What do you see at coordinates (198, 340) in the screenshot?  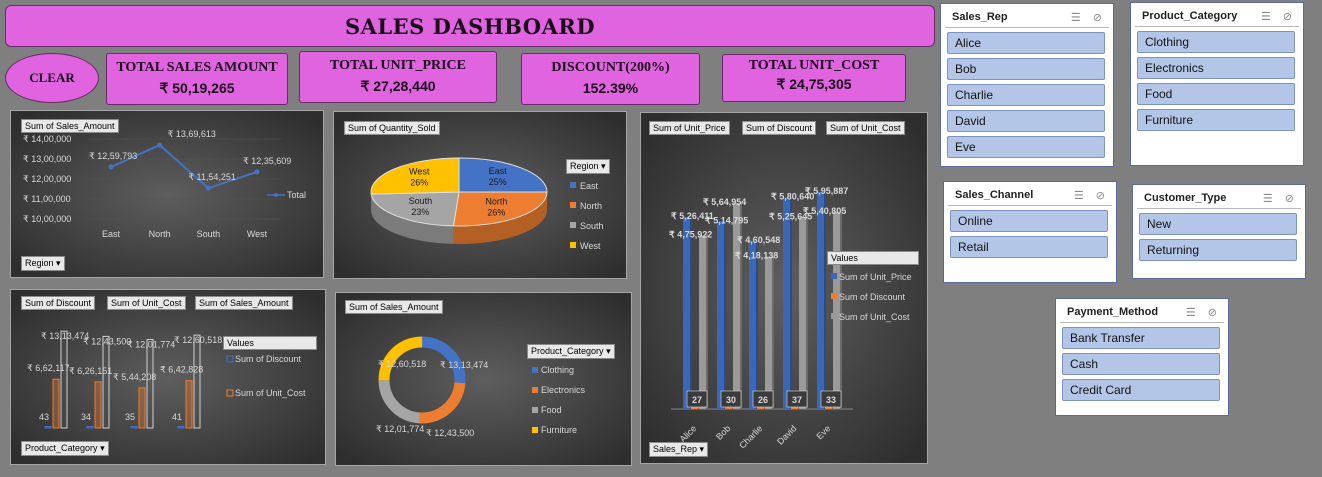 I see `data-label-sales-amount: ₹ 12,60,518` at bounding box center [198, 340].